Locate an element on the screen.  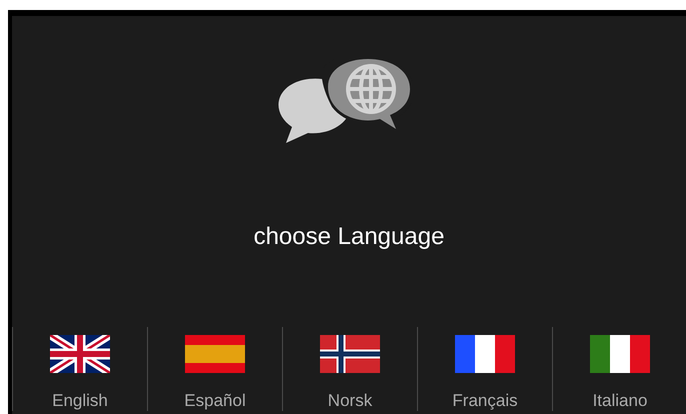
language-option: Norsk is located at coordinates (350, 369).